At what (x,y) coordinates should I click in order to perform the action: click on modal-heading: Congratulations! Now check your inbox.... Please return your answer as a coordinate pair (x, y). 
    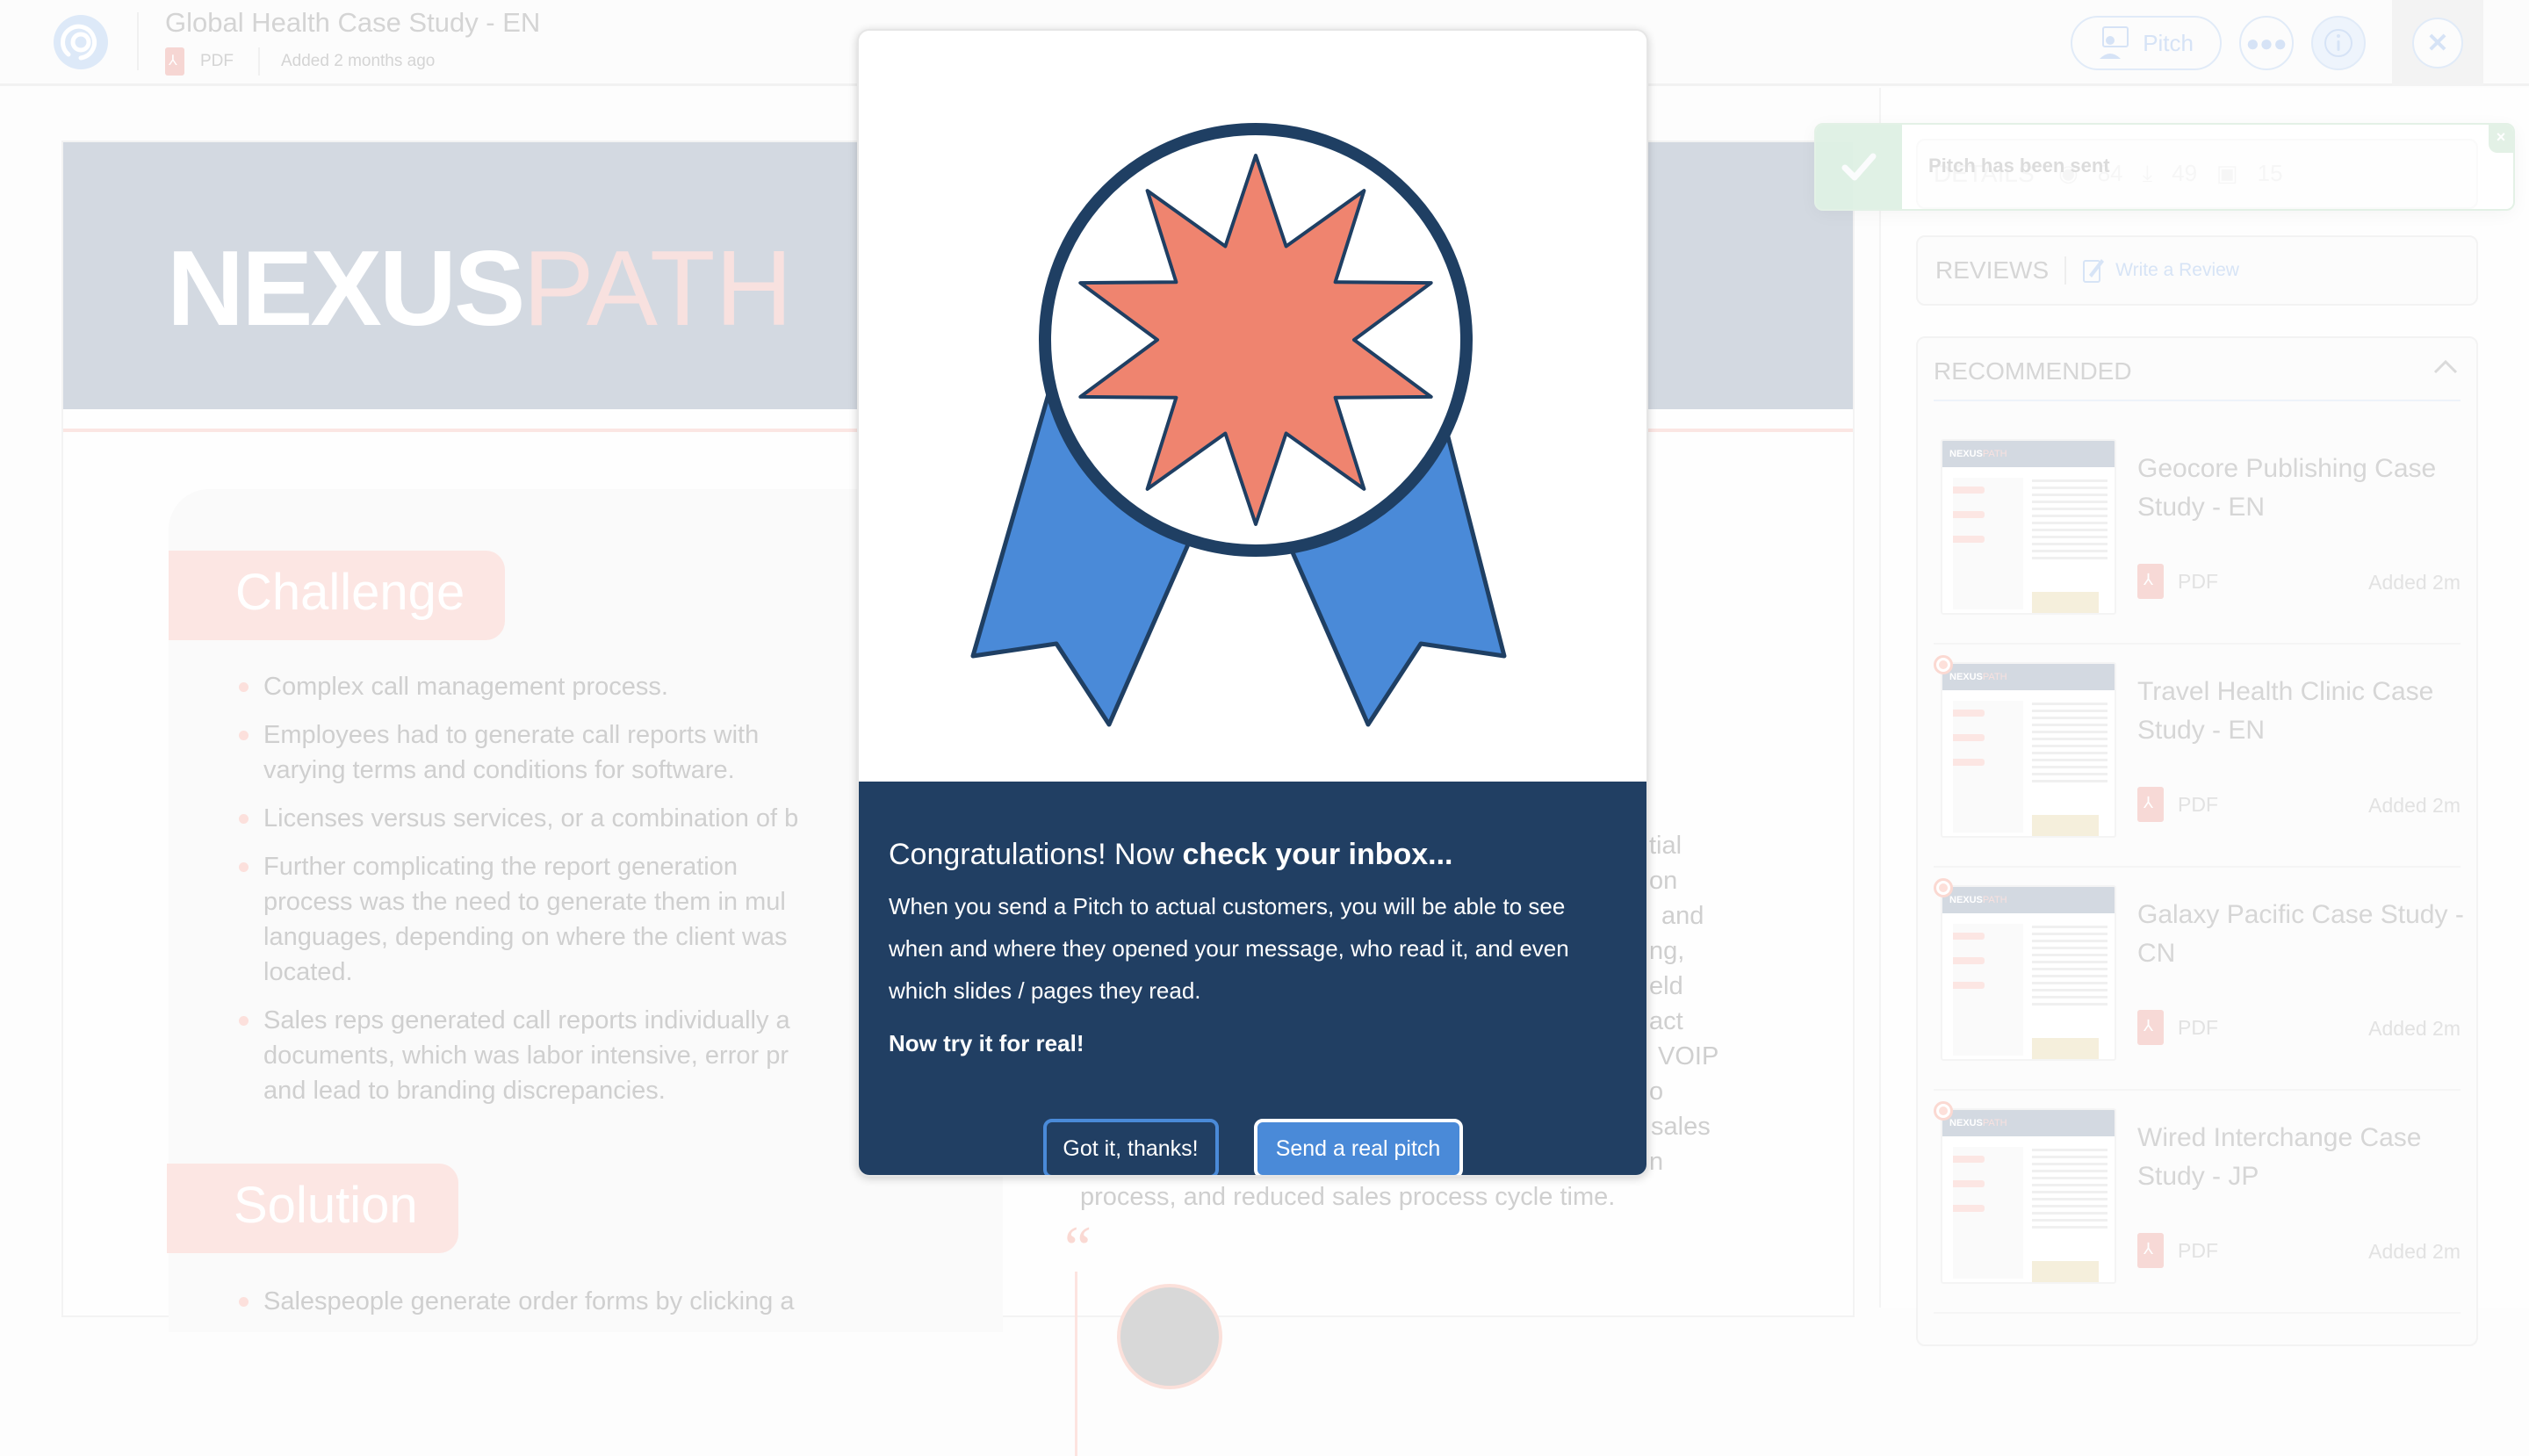
    Looking at the image, I should click on (1171, 855).